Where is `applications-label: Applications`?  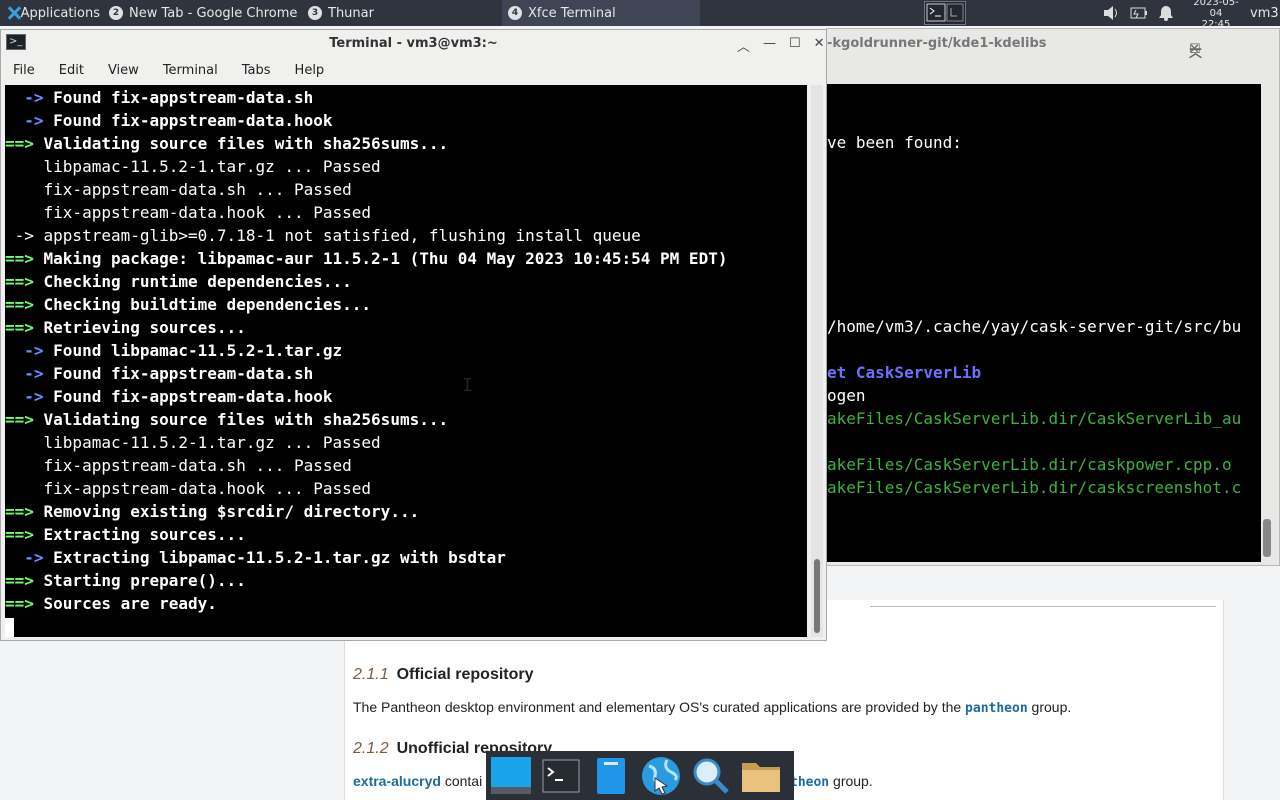 applications-label: Applications is located at coordinates (60, 13).